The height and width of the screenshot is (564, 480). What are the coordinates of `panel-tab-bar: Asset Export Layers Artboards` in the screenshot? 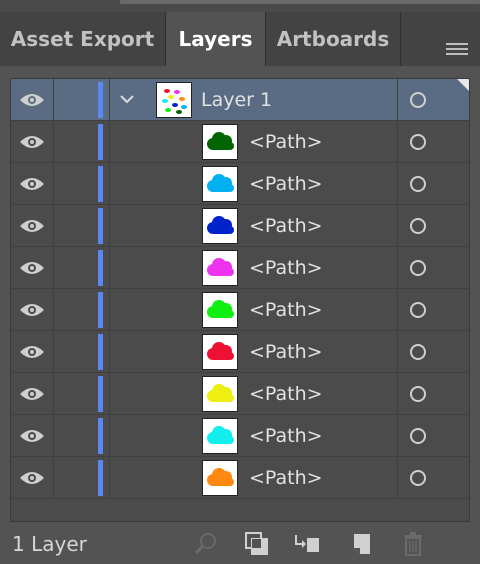 It's located at (240, 39).